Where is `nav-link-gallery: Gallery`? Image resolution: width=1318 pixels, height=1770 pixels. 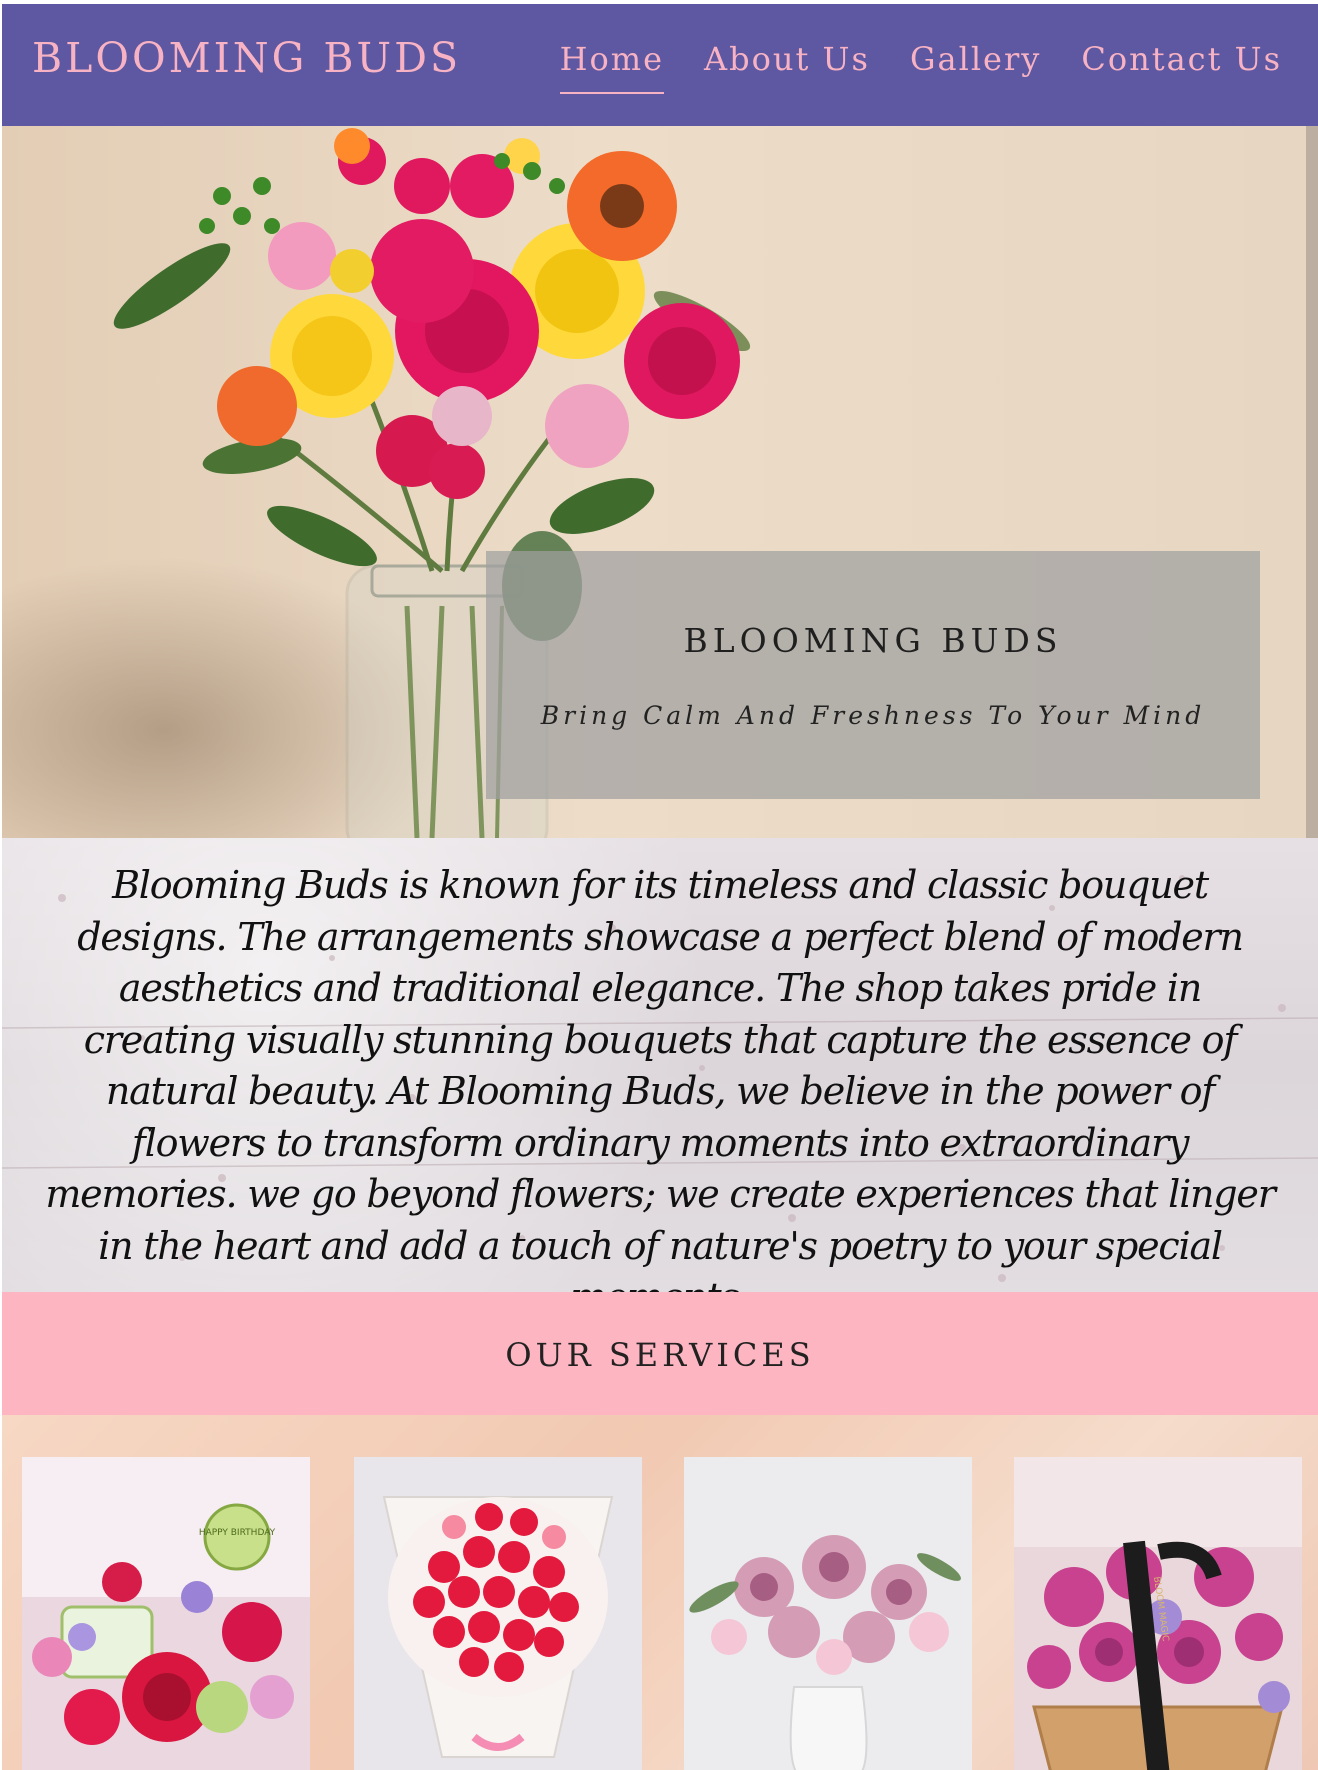
nav-link-gallery: Gallery is located at coordinates (975, 59).